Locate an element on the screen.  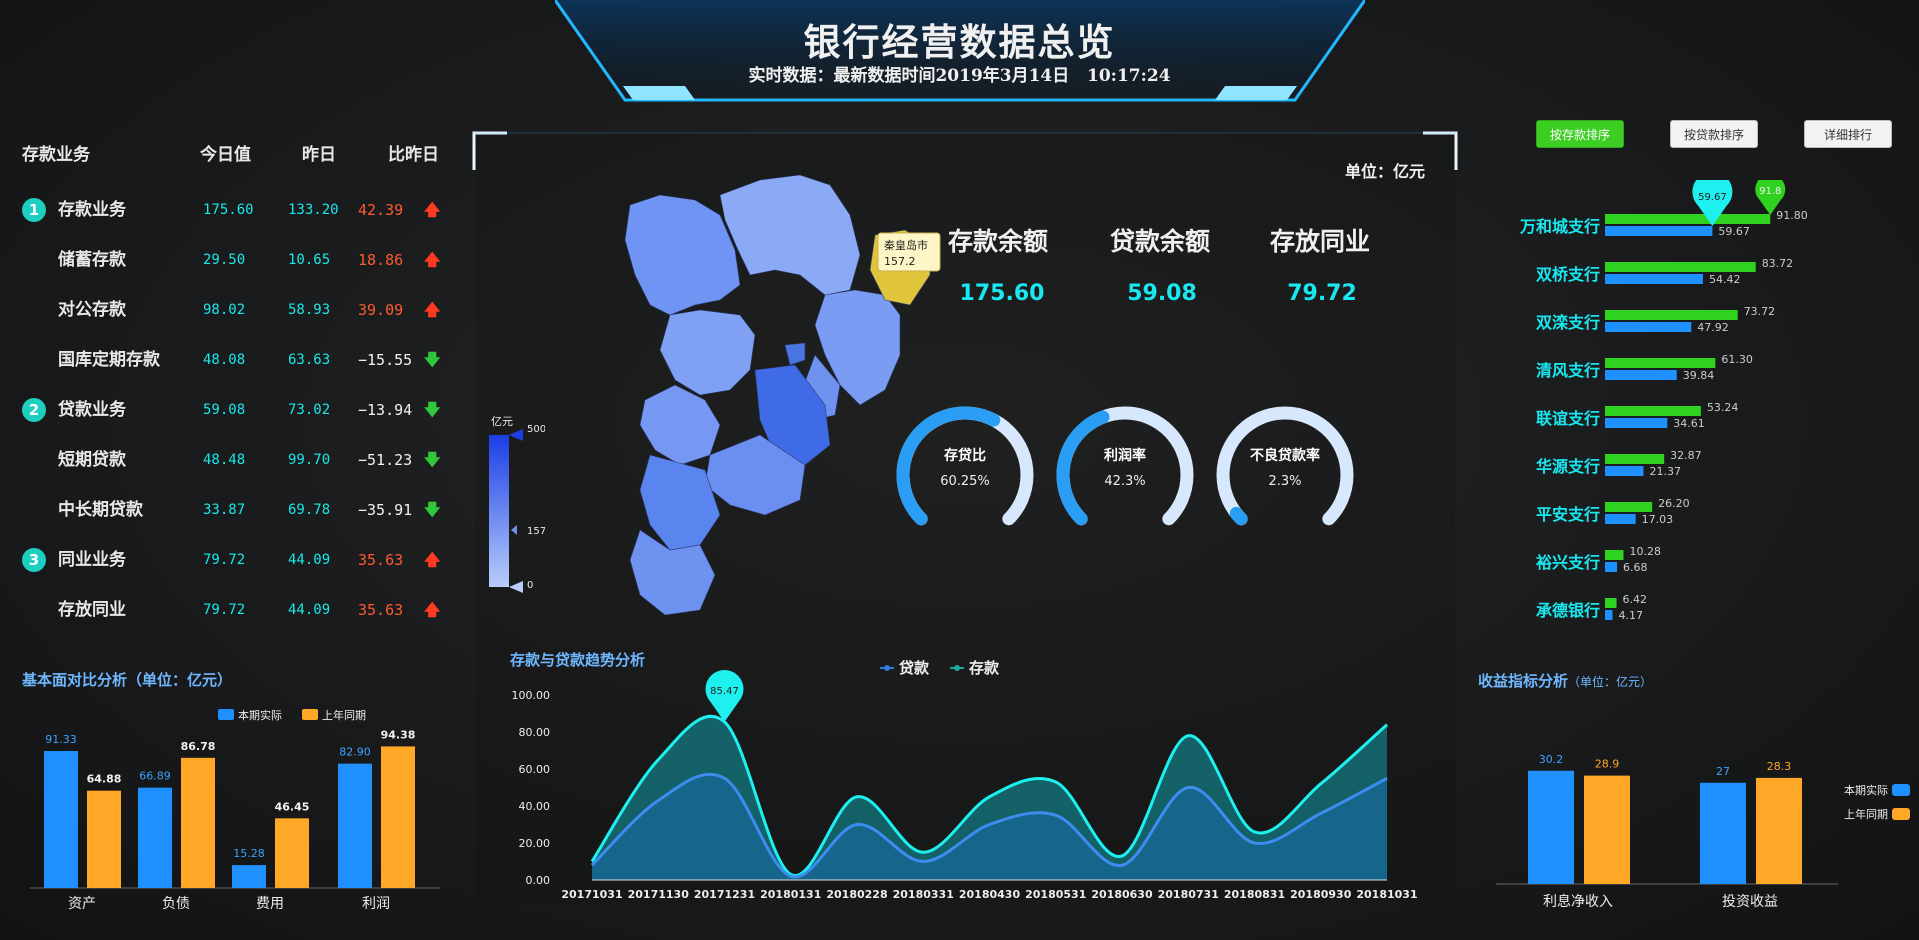
bar-value-label: 32.87 is located at coordinates (1686, 455).